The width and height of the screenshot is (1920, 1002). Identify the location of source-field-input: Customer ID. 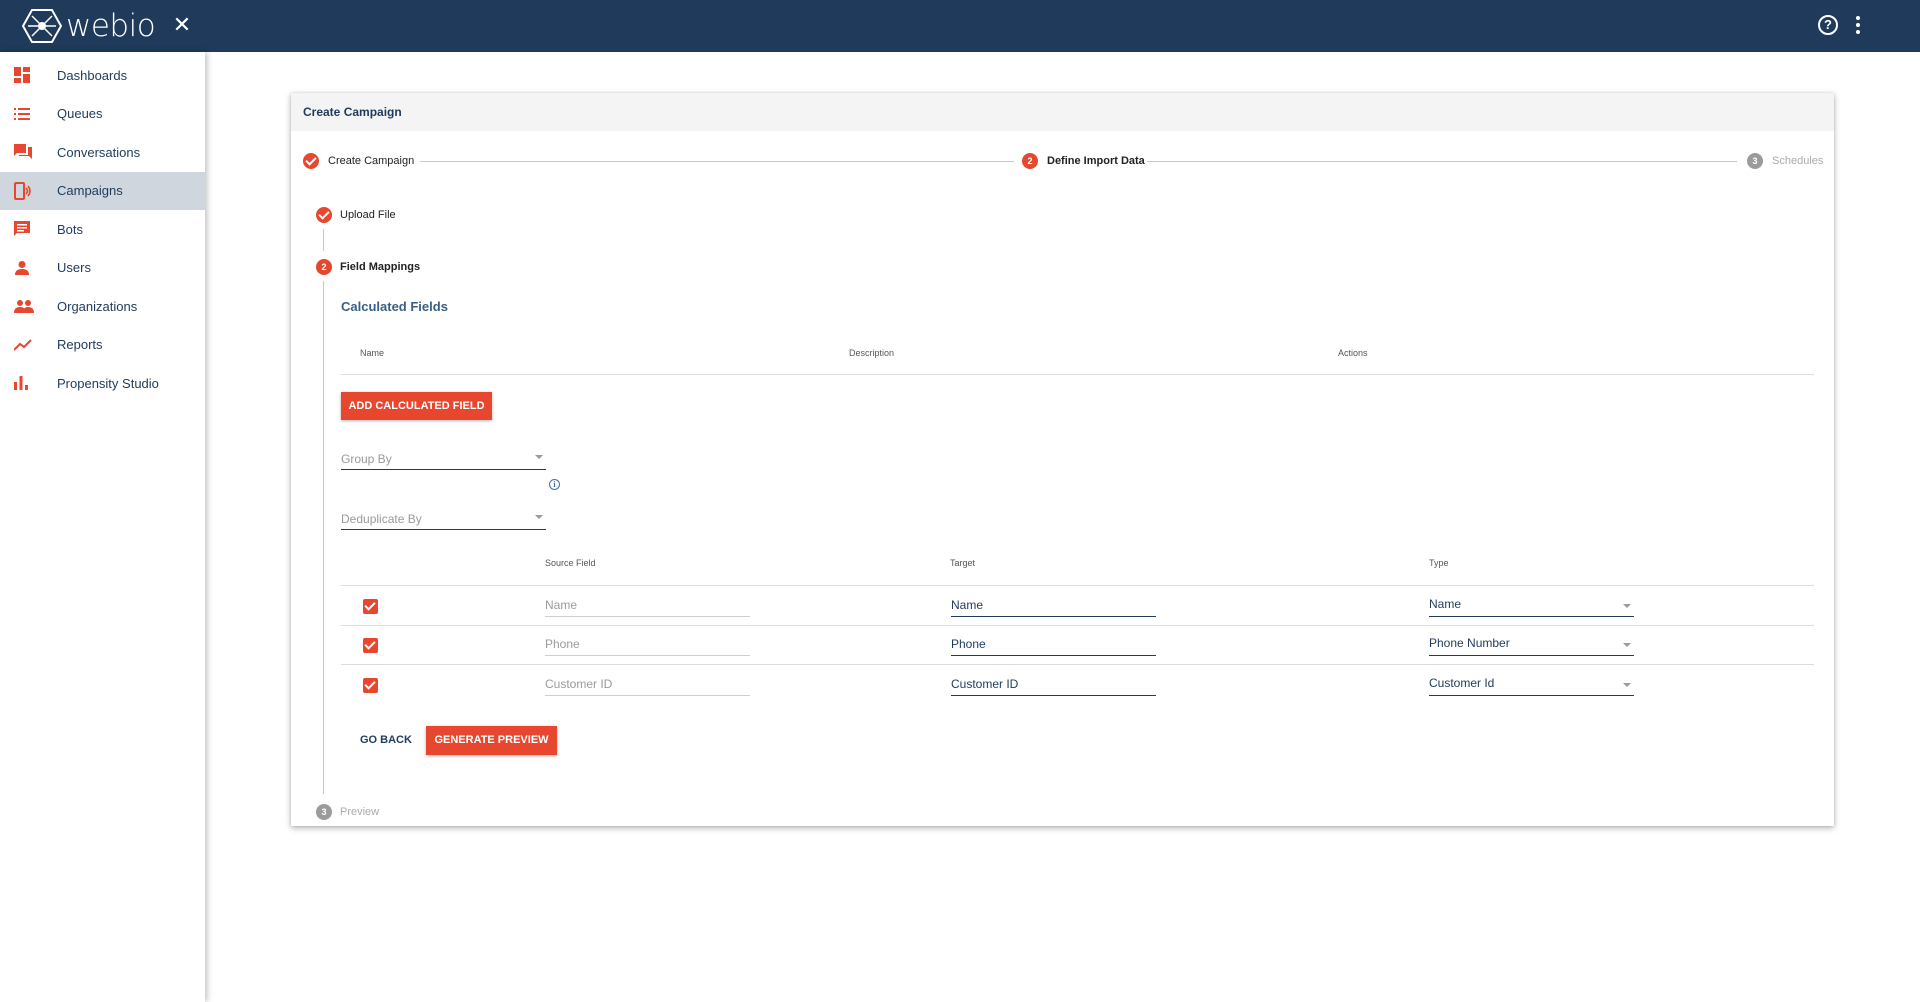
(647, 684).